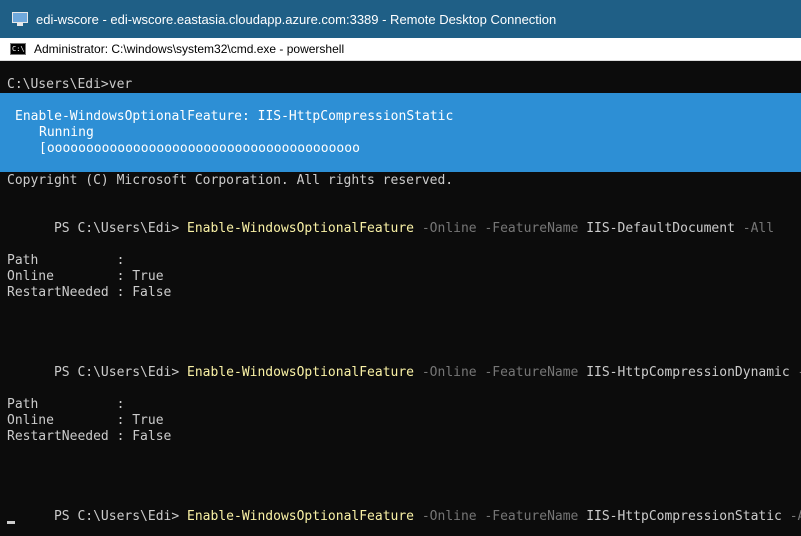  Describe the element at coordinates (18, 49) in the screenshot. I see `cmd-icon: C:\` at that location.